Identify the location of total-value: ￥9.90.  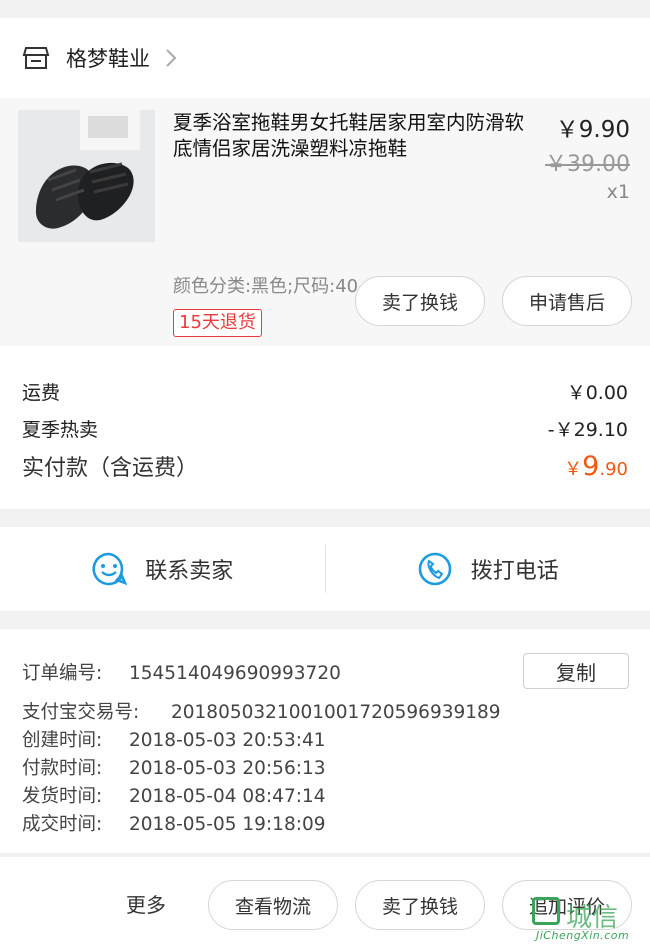
(596, 466).